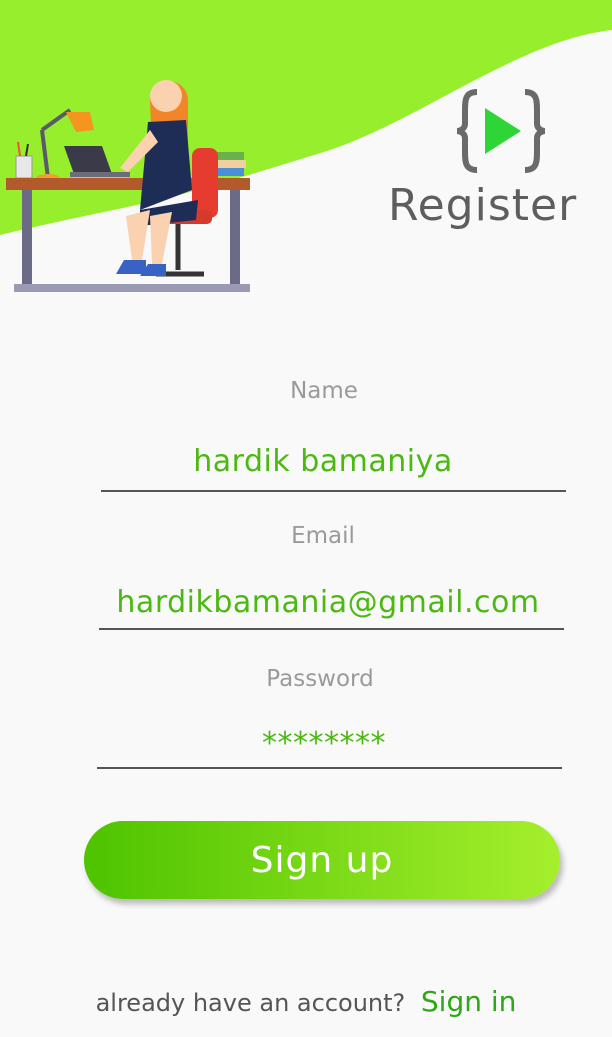 This screenshot has width=612, height=1037. I want to click on password-input: ********, so click(324, 743).